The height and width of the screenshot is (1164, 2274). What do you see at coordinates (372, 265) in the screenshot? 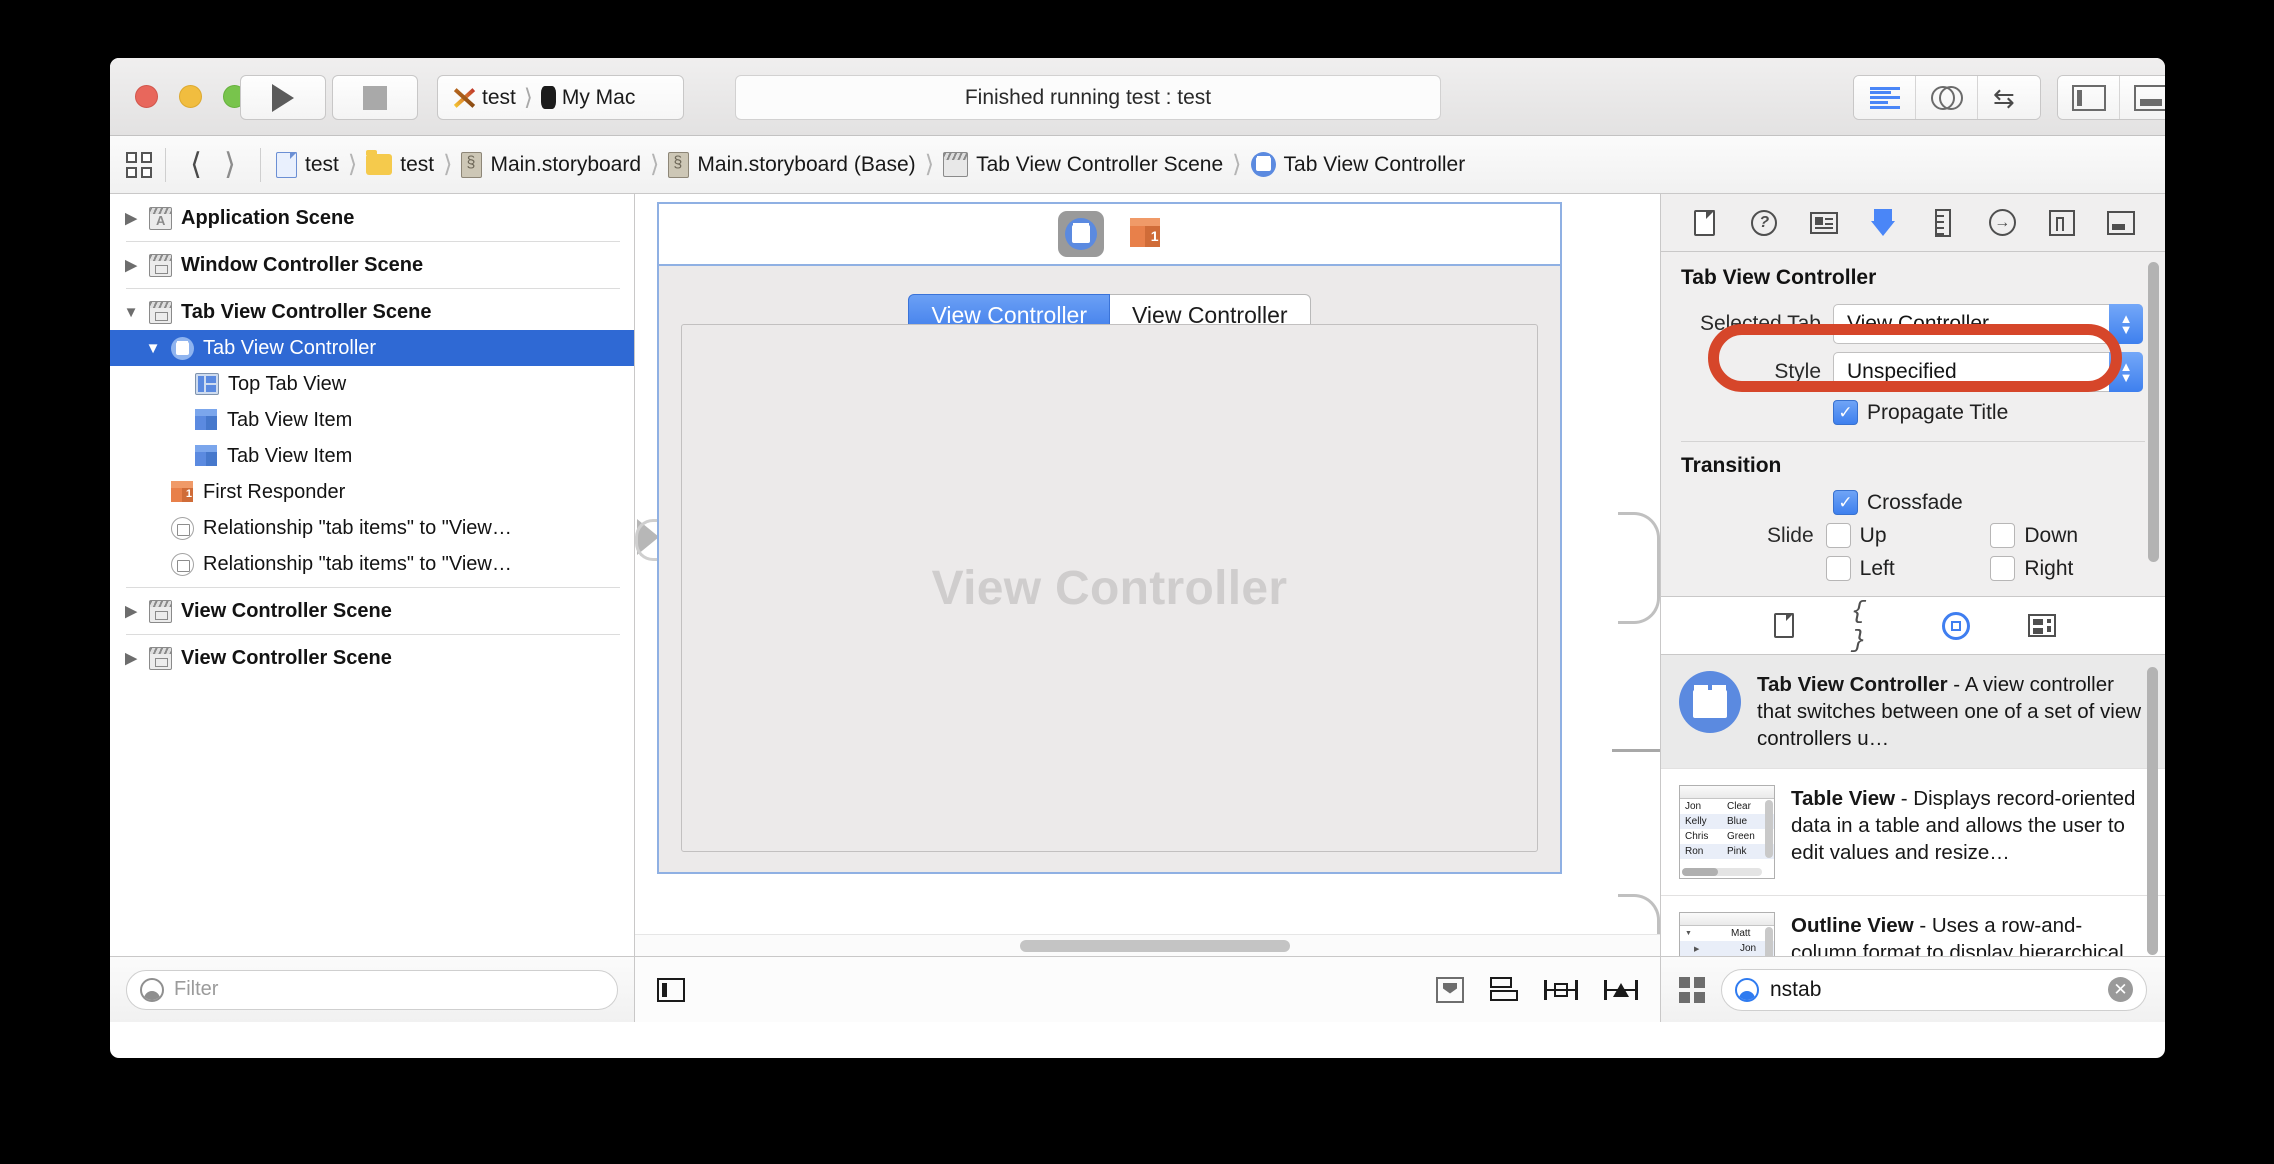
I see `nav-row-window-controller-scene: ▶ Window Controller Scene` at bounding box center [372, 265].